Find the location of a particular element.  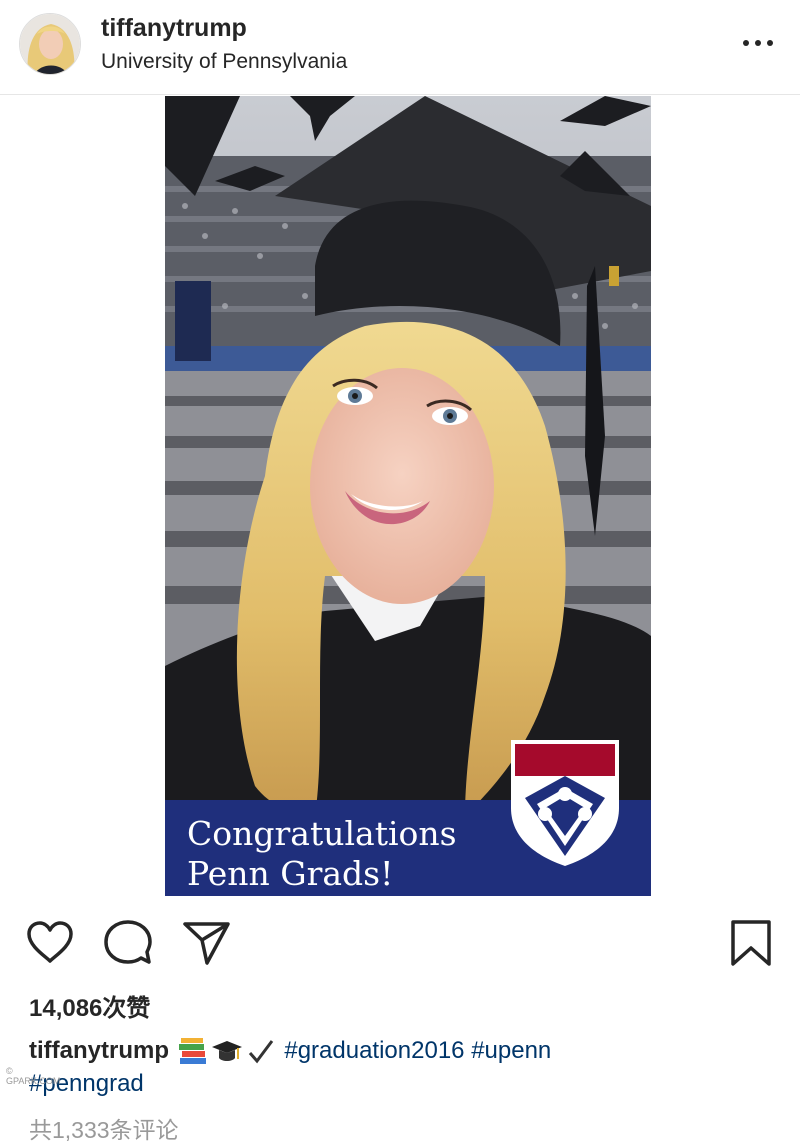

paper-plane-icon is located at coordinates (207, 943).